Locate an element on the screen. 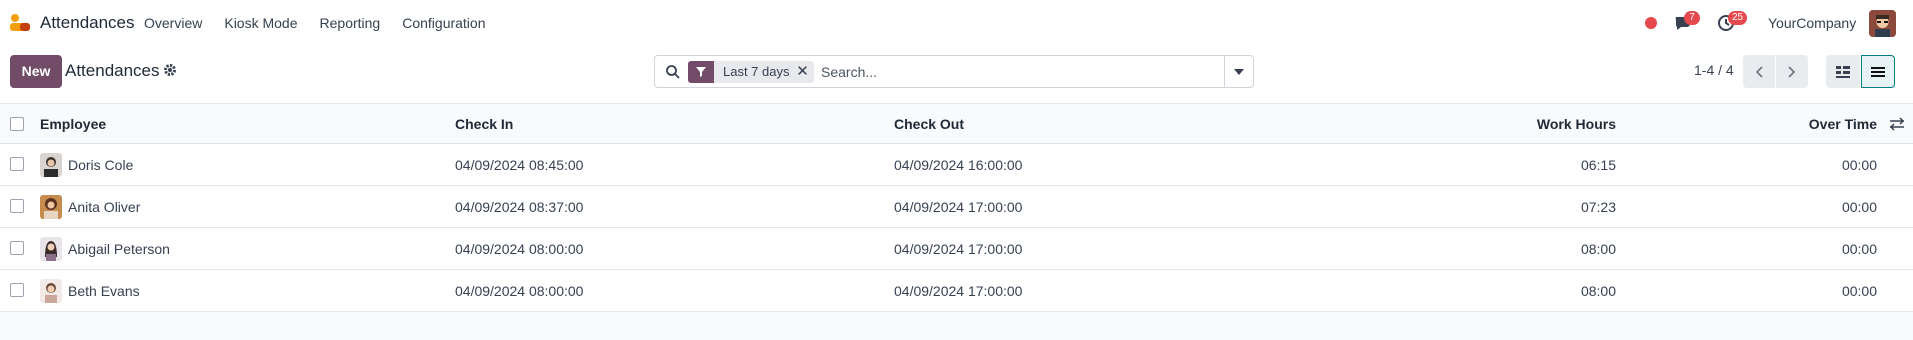 This screenshot has height=340, width=1913. check-in-cell: 04/09/2024 08:45:00 is located at coordinates (519, 164).